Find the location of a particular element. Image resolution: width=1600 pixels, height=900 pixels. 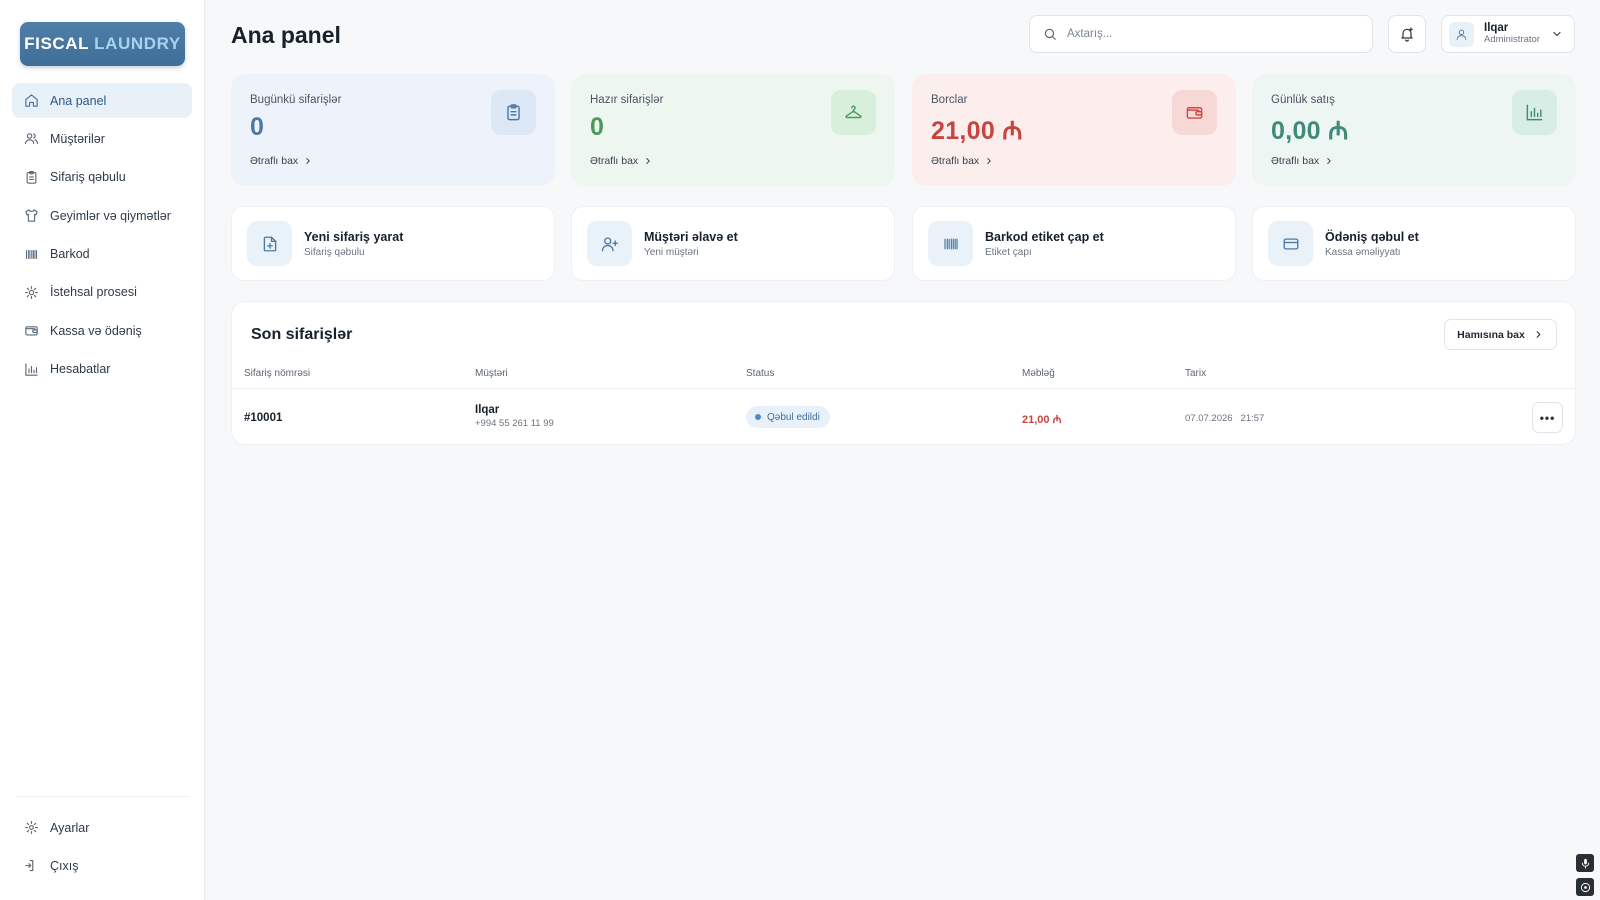

user-plus-icon is located at coordinates (610, 244).